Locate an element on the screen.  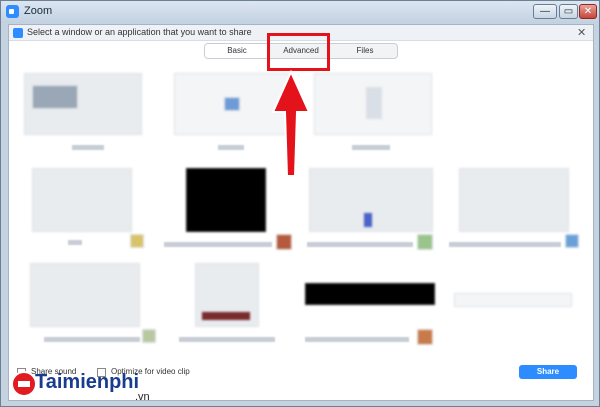
minimize-button: — is located at coordinates (545, 11).